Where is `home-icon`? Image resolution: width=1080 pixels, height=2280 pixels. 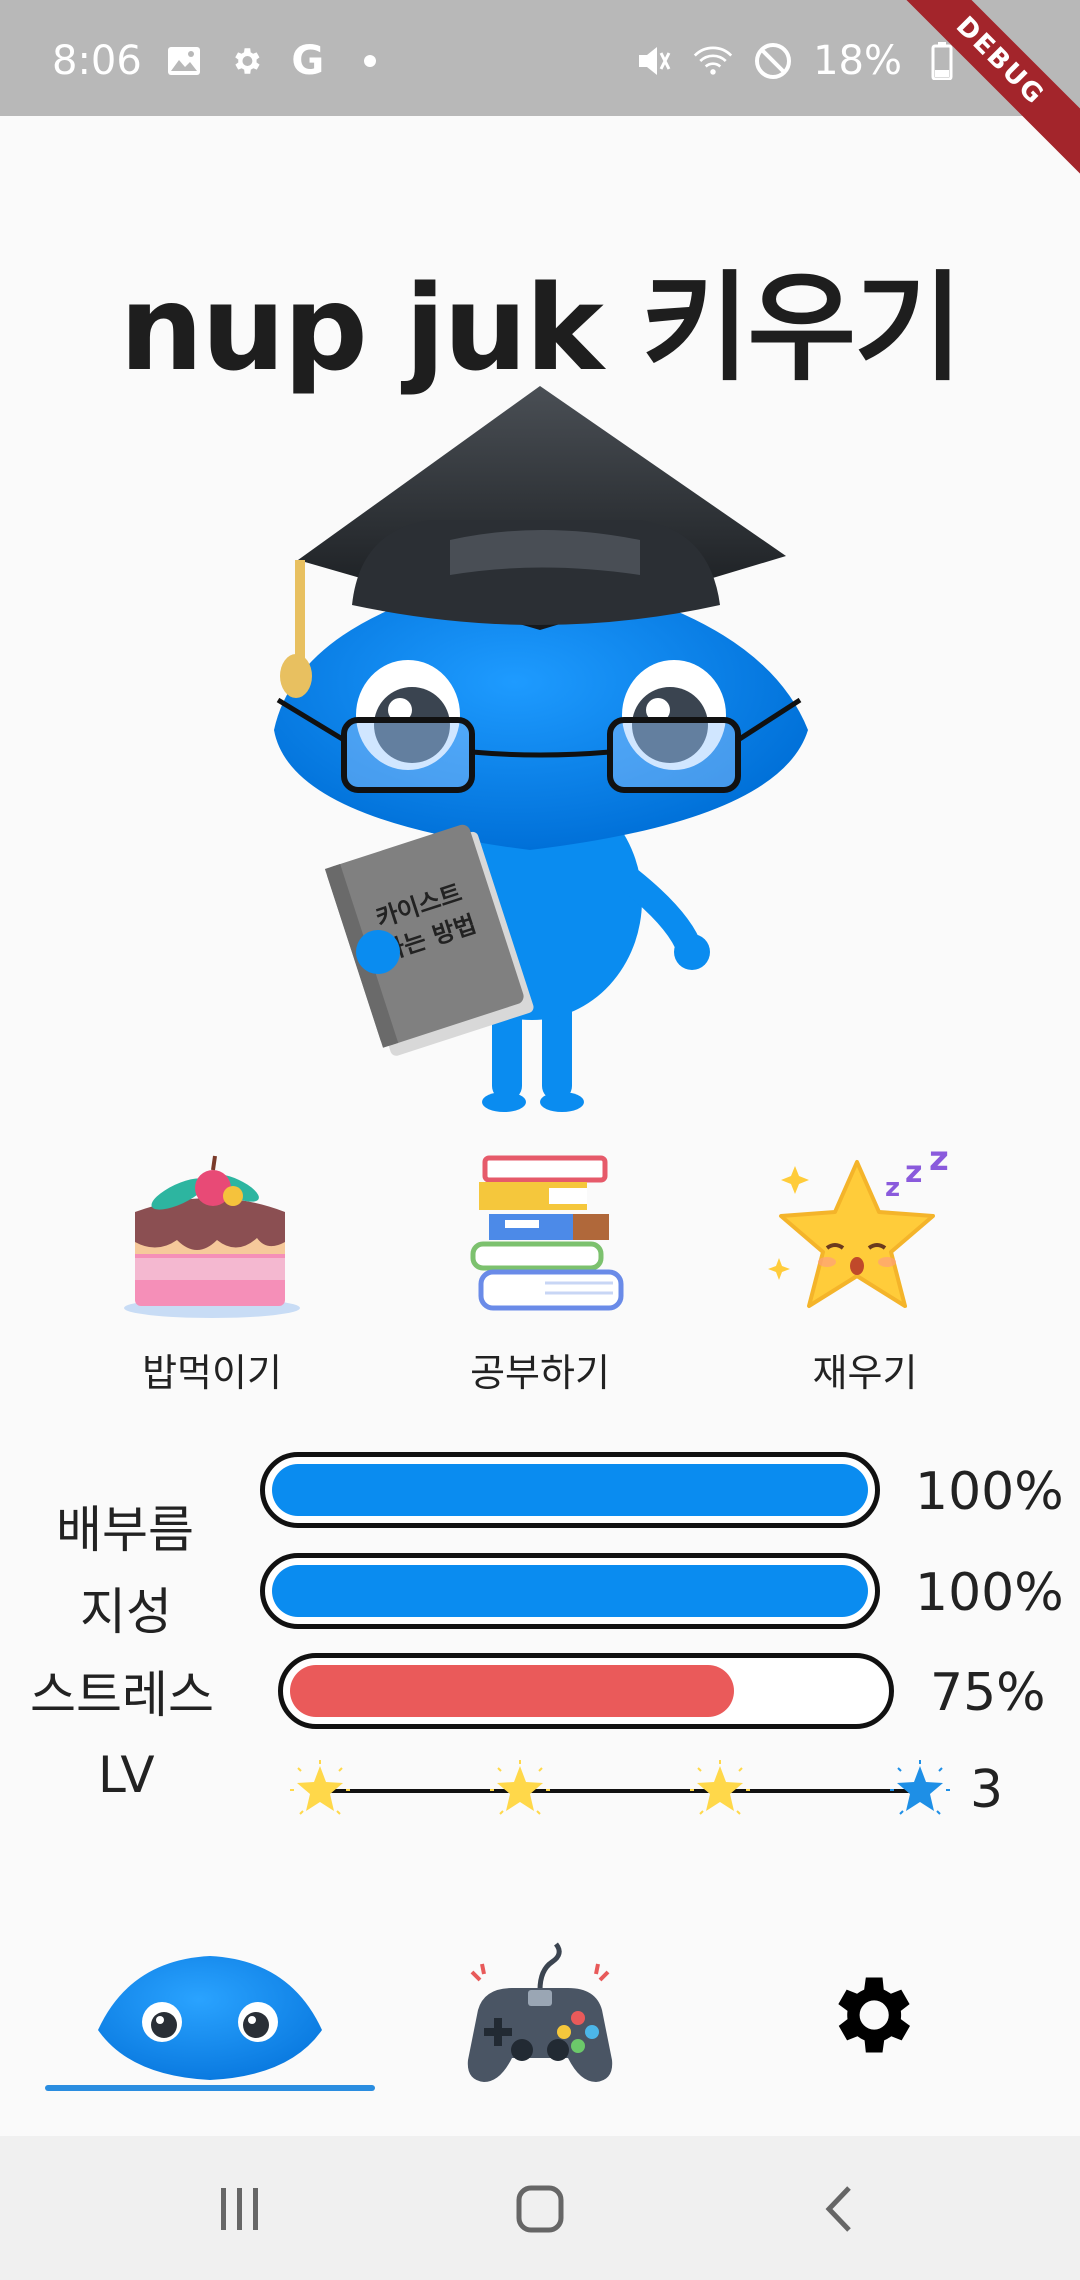
home-icon is located at coordinates (540, 2209).